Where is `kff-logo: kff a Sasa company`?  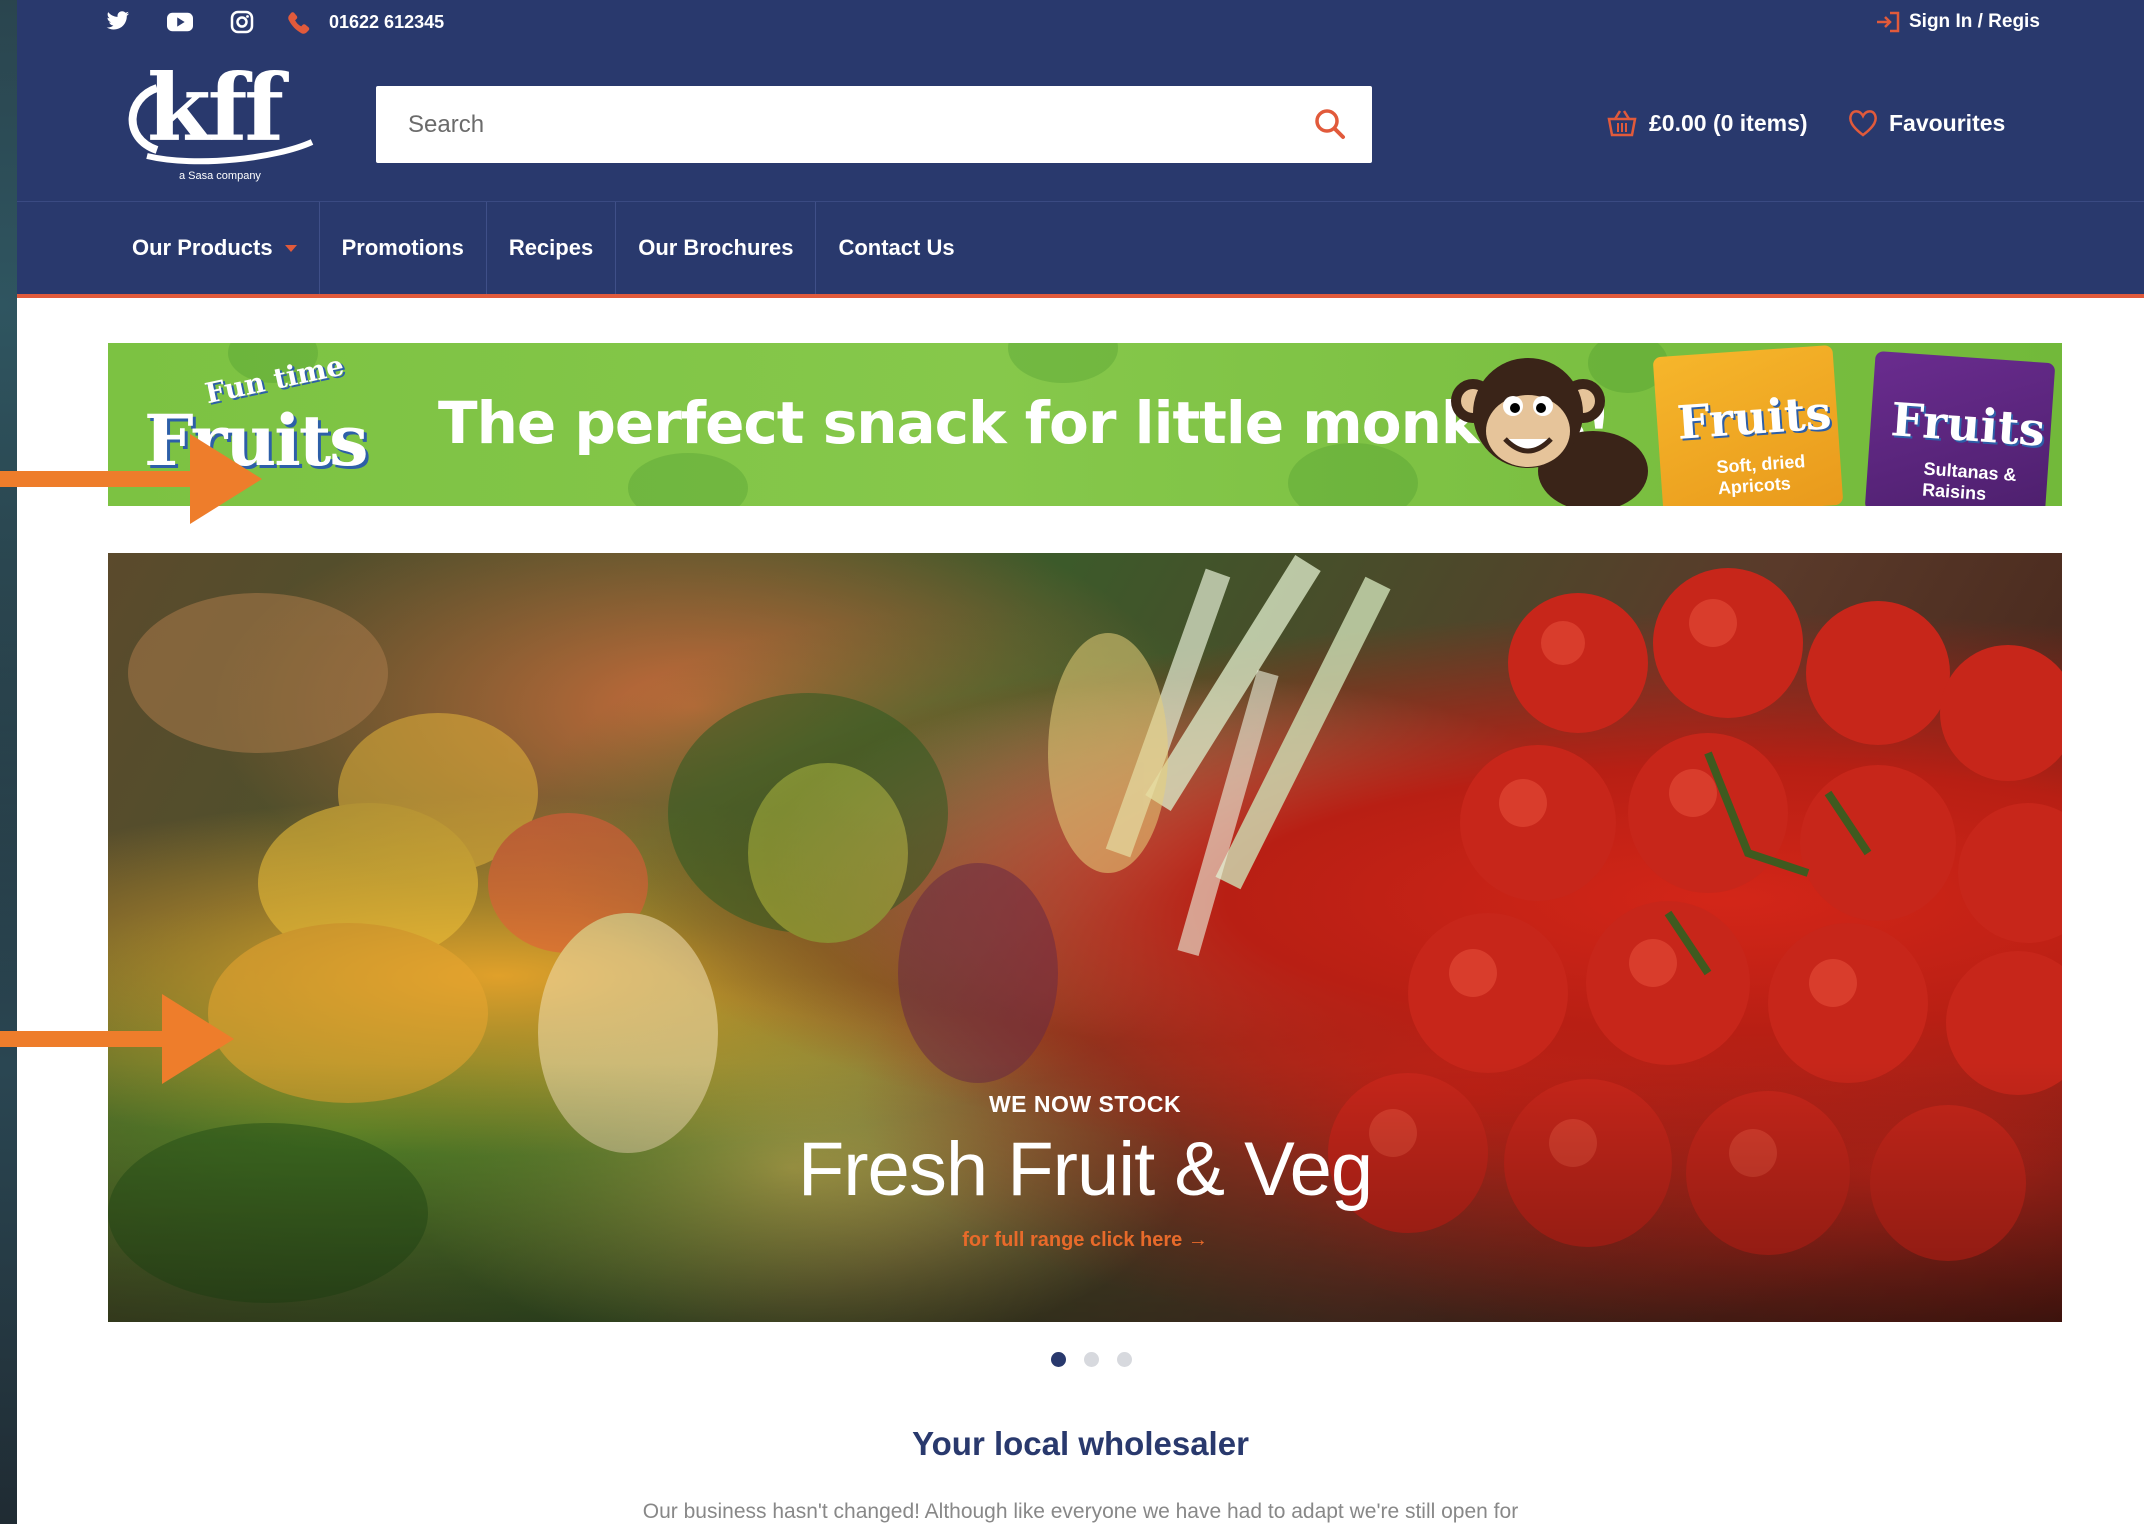 kff-logo: kff a Sasa company is located at coordinates (217, 123).